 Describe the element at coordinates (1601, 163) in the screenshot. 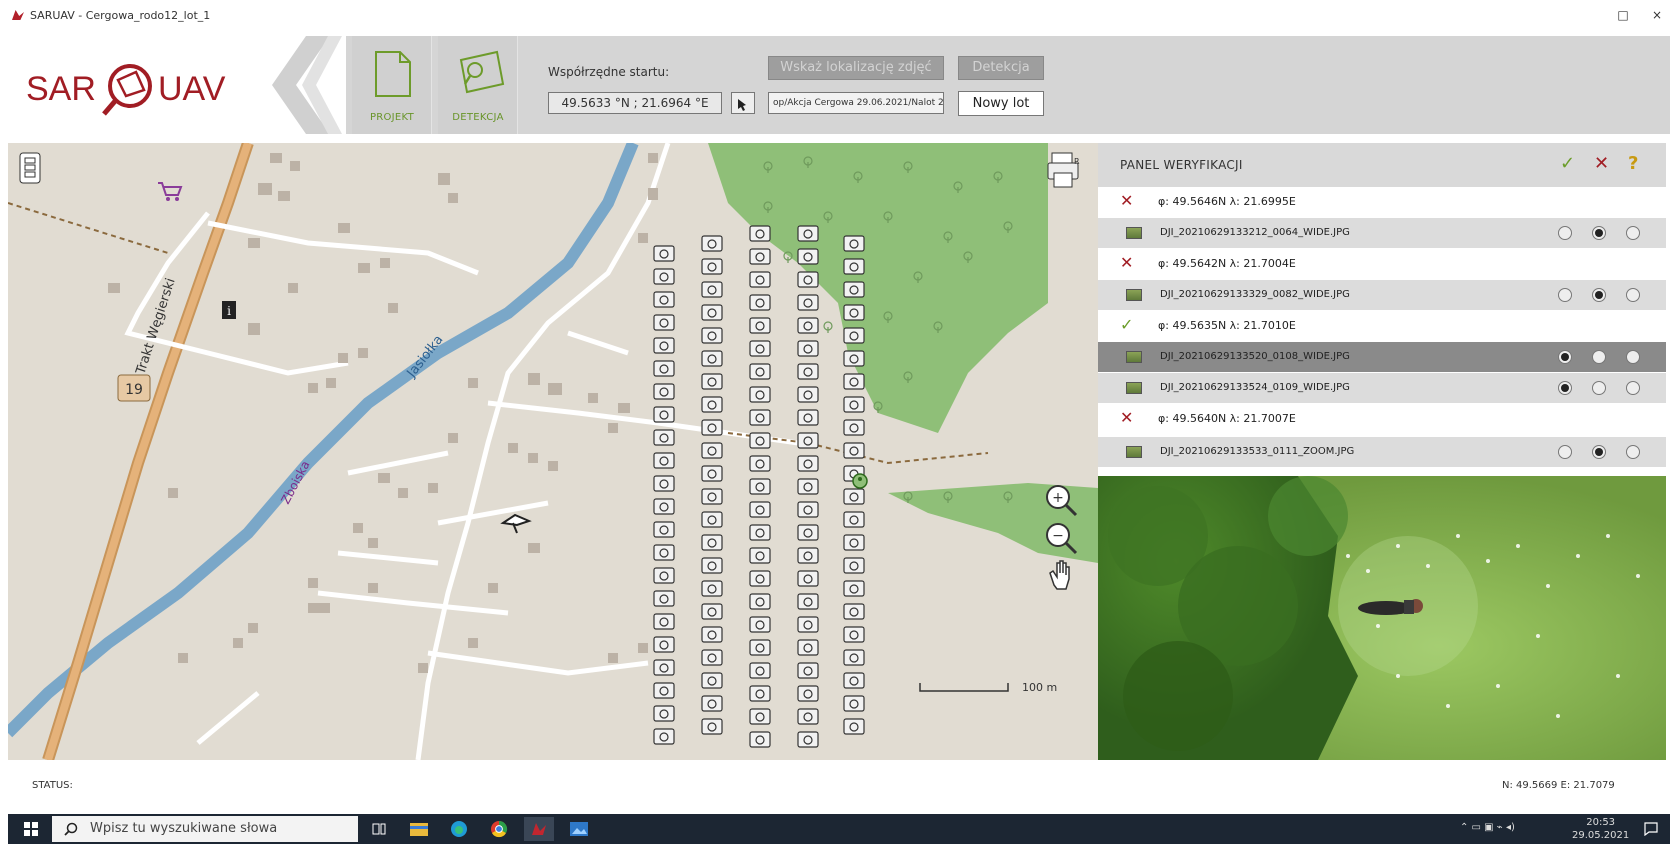

I see `reject-all-icon: ✕` at that location.